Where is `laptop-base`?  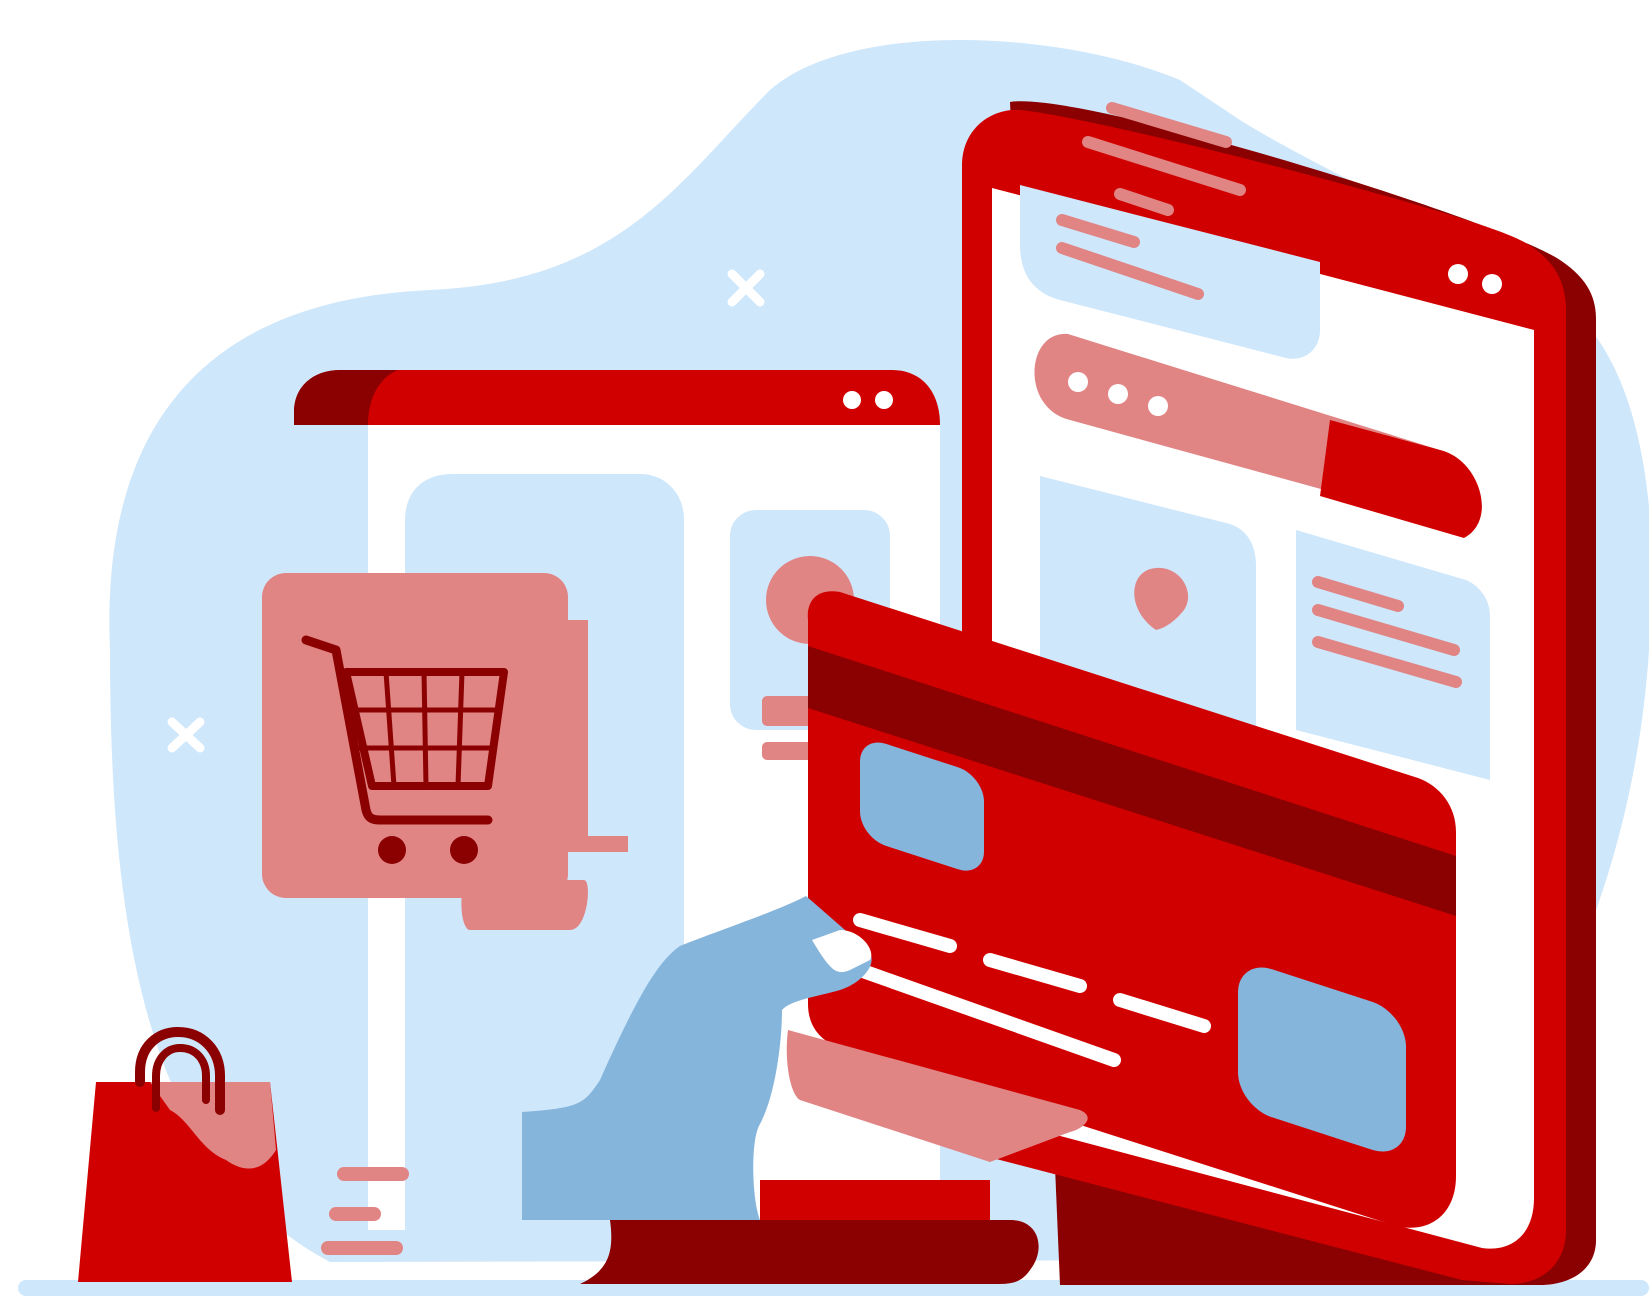 laptop-base is located at coordinates (809, 1252).